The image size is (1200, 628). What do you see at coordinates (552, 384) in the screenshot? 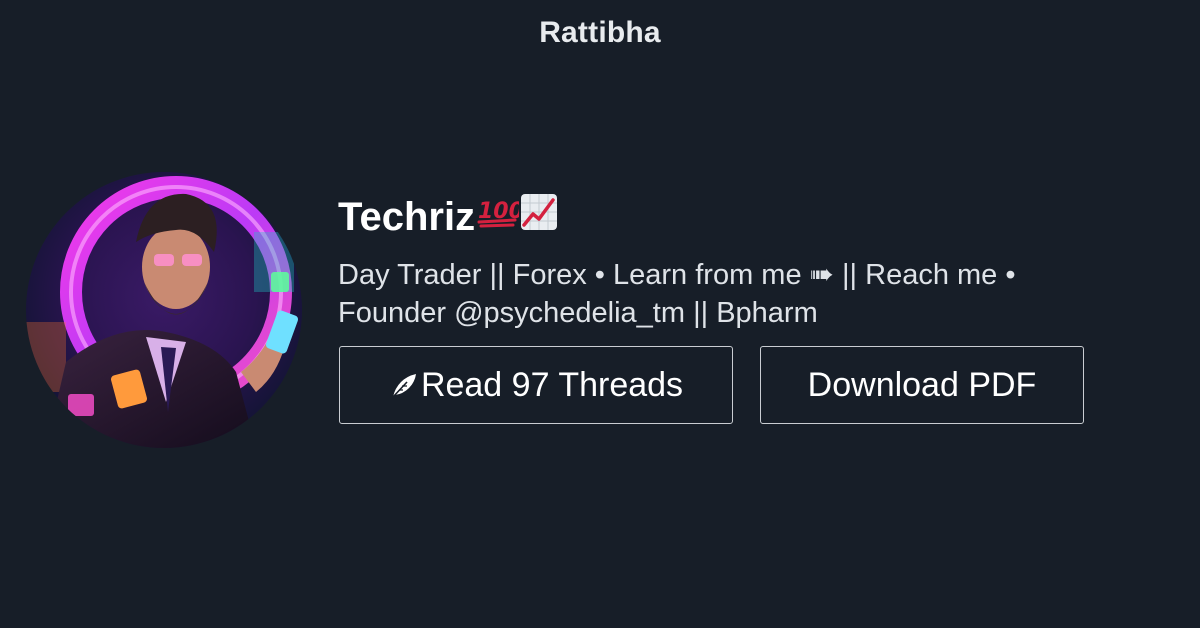
I see `read-threads-label: Read 97 Threads` at bounding box center [552, 384].